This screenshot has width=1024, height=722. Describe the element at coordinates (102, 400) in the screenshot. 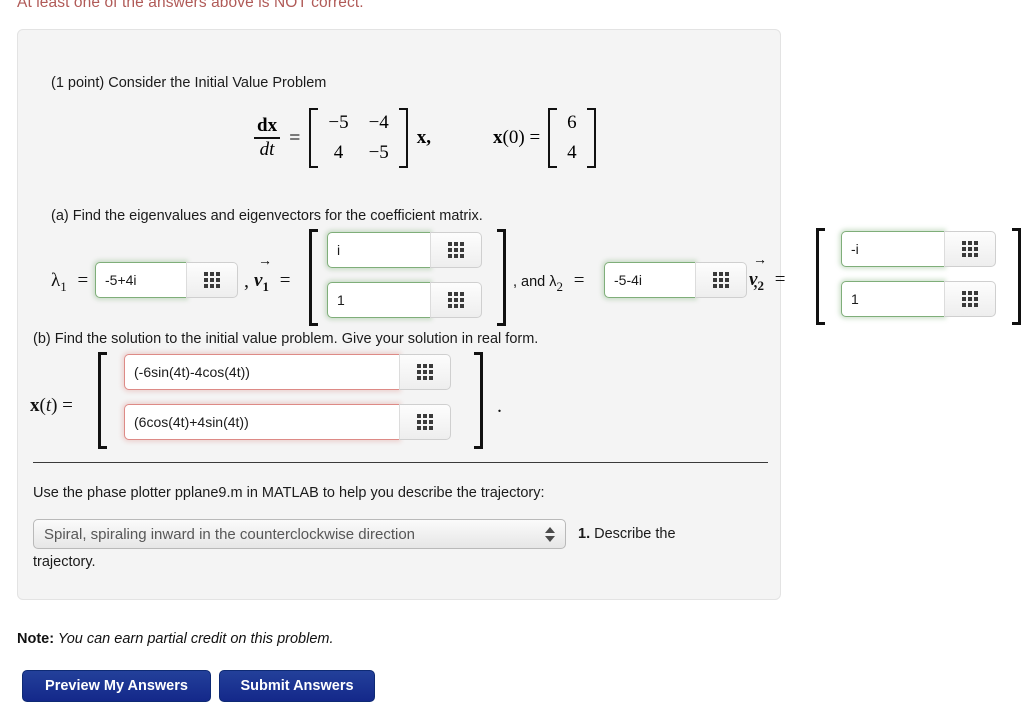

I see `xt-bracket-left` at that location.